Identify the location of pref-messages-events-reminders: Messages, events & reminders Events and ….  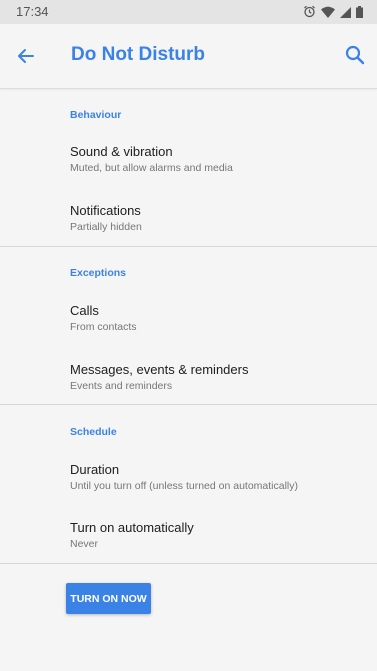
(188, 377).